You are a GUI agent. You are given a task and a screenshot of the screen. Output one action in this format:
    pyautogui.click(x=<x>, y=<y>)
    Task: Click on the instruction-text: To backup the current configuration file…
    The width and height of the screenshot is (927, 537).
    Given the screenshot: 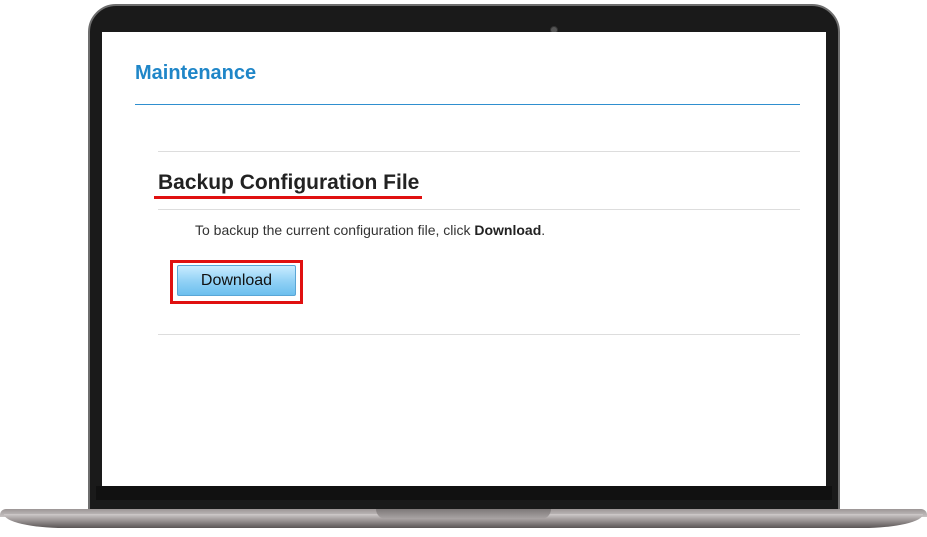 What is the action you would take?
    pyautogui.click(x=335, y=230)
    